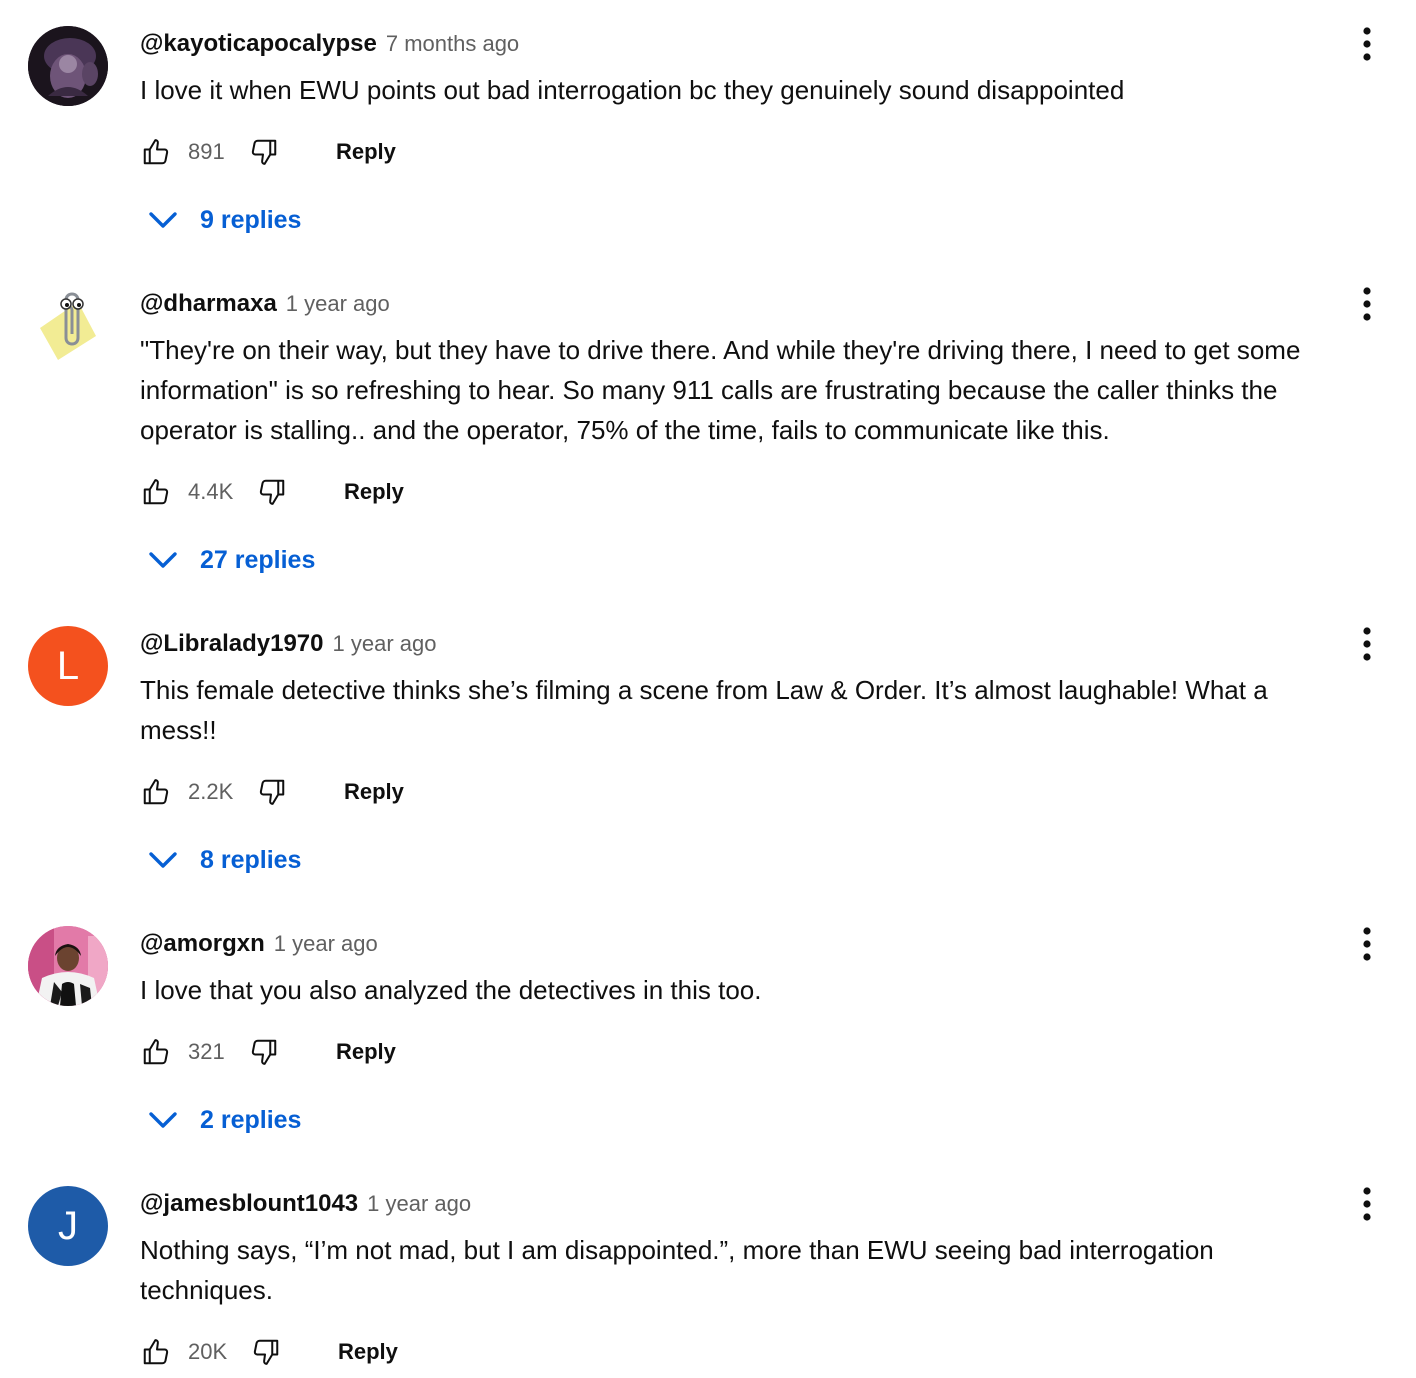 This screenshot has height=1378, width=1416. What do you see at coordinates (208, 304) in the screenshot?
I see `comment-author: @dharmaxa` at bounding box center [208, 304].